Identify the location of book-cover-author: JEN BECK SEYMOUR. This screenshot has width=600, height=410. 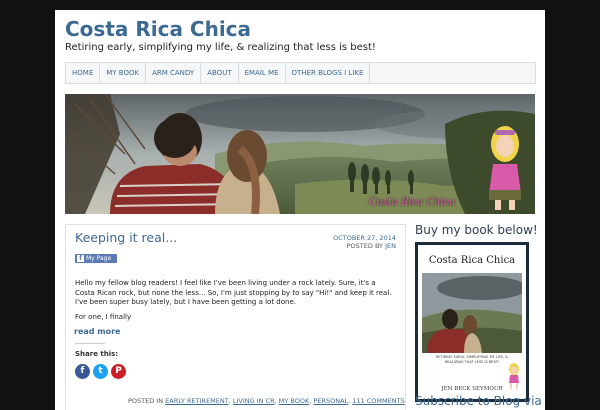
(472, 389).